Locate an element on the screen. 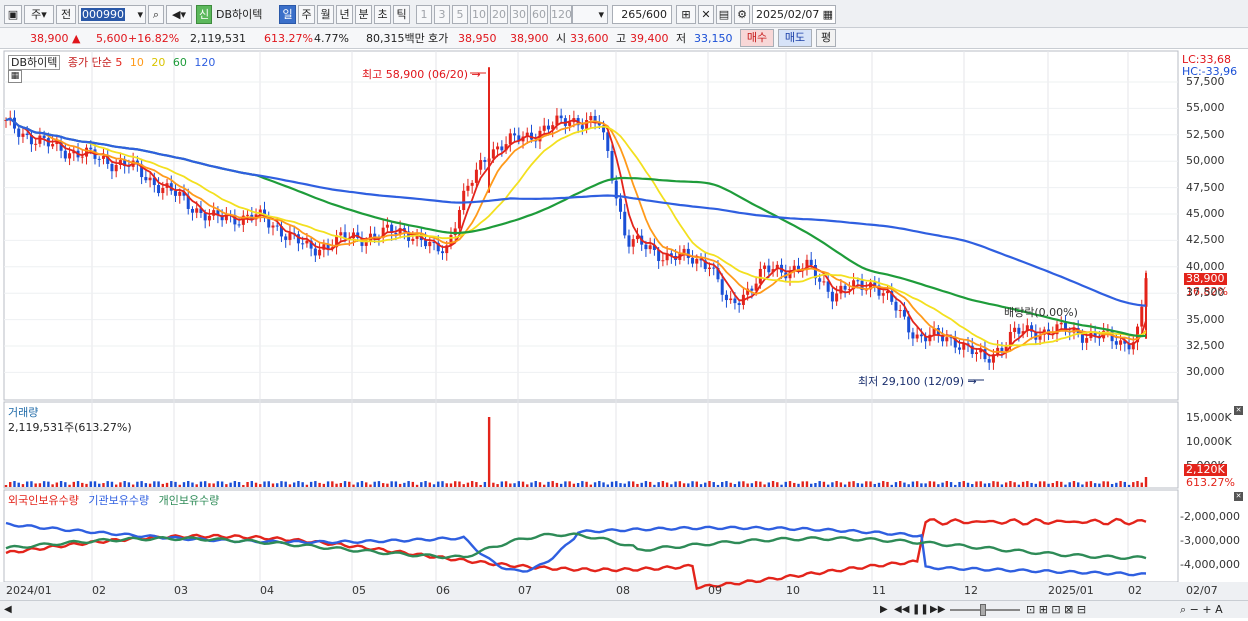 The width and height of the screenshot is (1248, 621). calendar-icon: ▦ is located at coordinates (828, 14).